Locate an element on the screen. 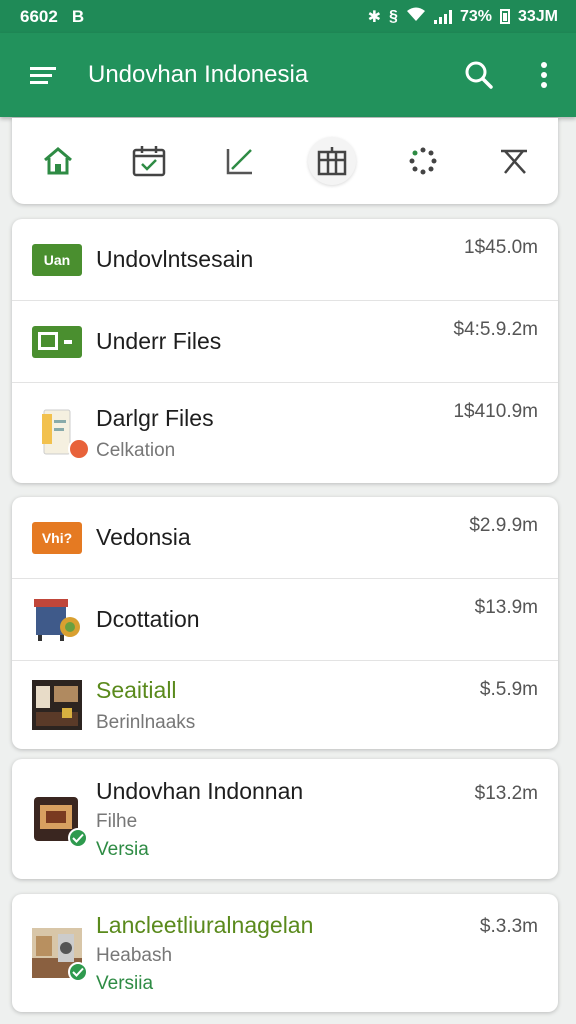  item-name: Lancleetliuralnagelan is located at coordinates (205, 924).